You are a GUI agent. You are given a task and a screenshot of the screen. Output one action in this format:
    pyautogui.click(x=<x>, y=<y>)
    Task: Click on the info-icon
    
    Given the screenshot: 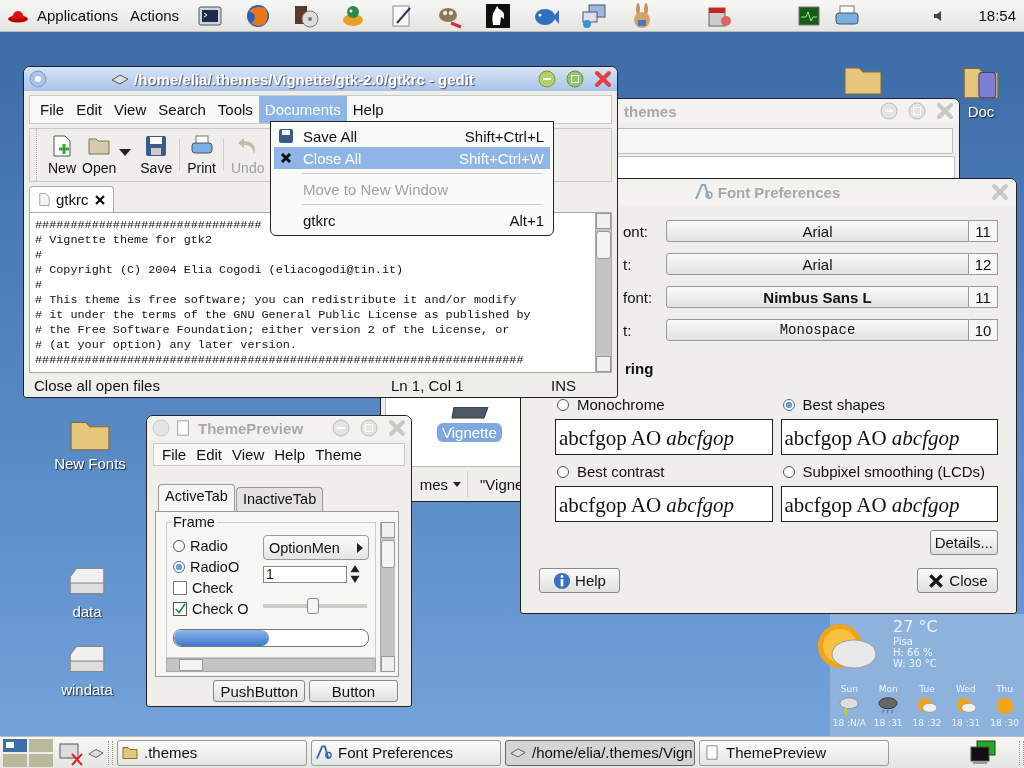 What is the action you would take?
    pyautogui.click(x=562, y=580)
    